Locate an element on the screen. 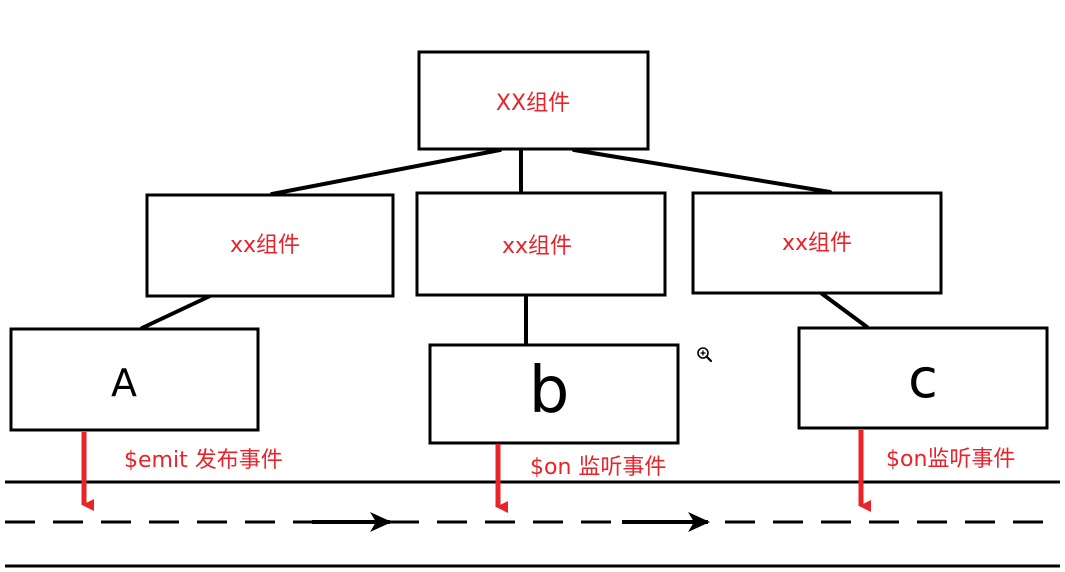 The height and width of the screenshot is (572, 1065). zoom-in-icon is located at coordinates (705, 355).